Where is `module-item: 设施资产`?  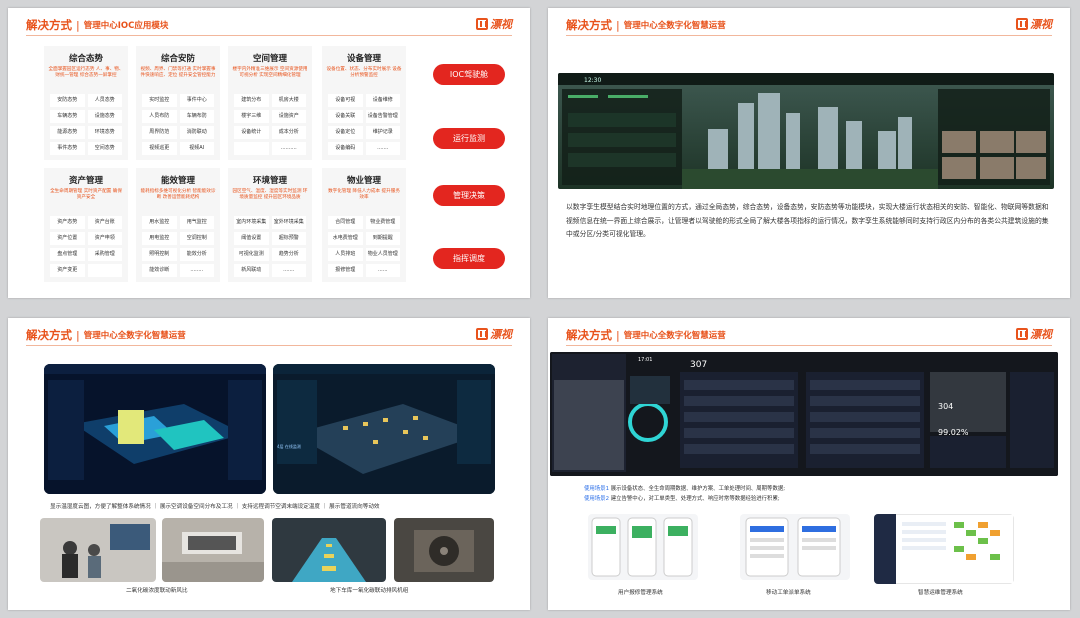 module-item: 设施资产 is located at coordinates (288, 116).